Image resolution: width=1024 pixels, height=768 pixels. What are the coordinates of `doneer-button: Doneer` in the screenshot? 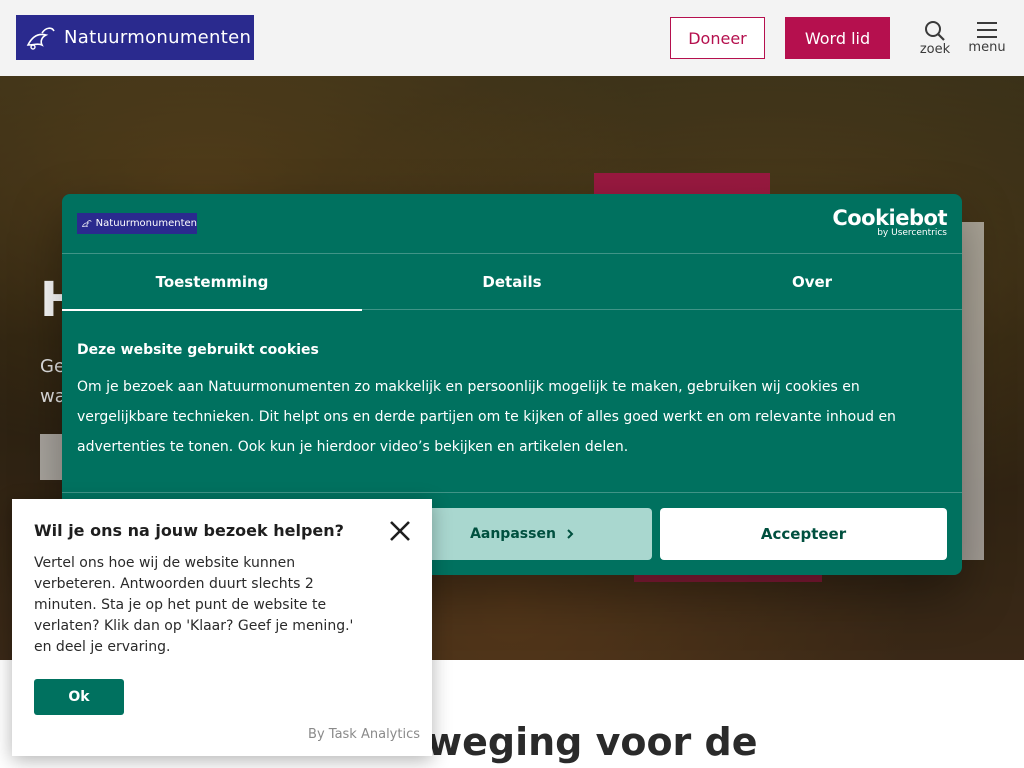 It's located at (717, 38).